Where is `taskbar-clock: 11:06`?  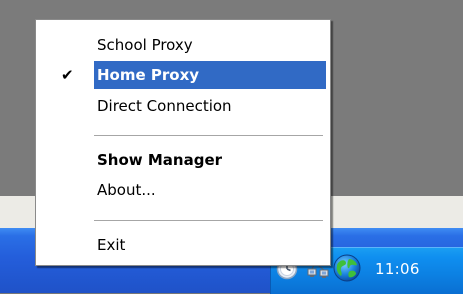
taskbar-clock: 11:06 is located at coordinates (415, 269).